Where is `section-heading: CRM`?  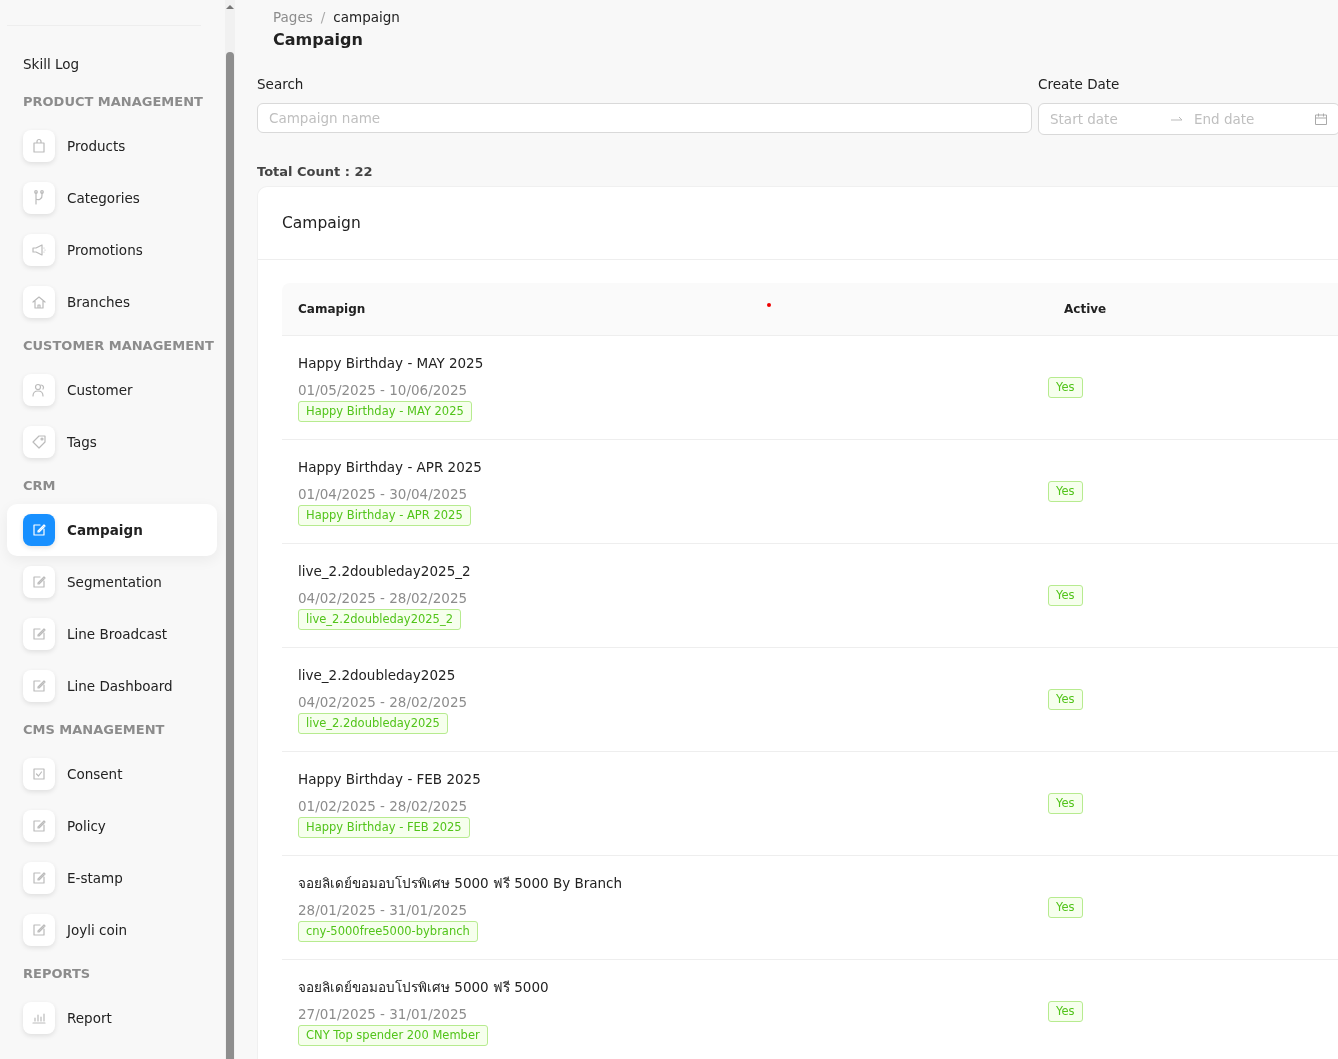
section-heading: CRM is located at coordinates (39, 486).